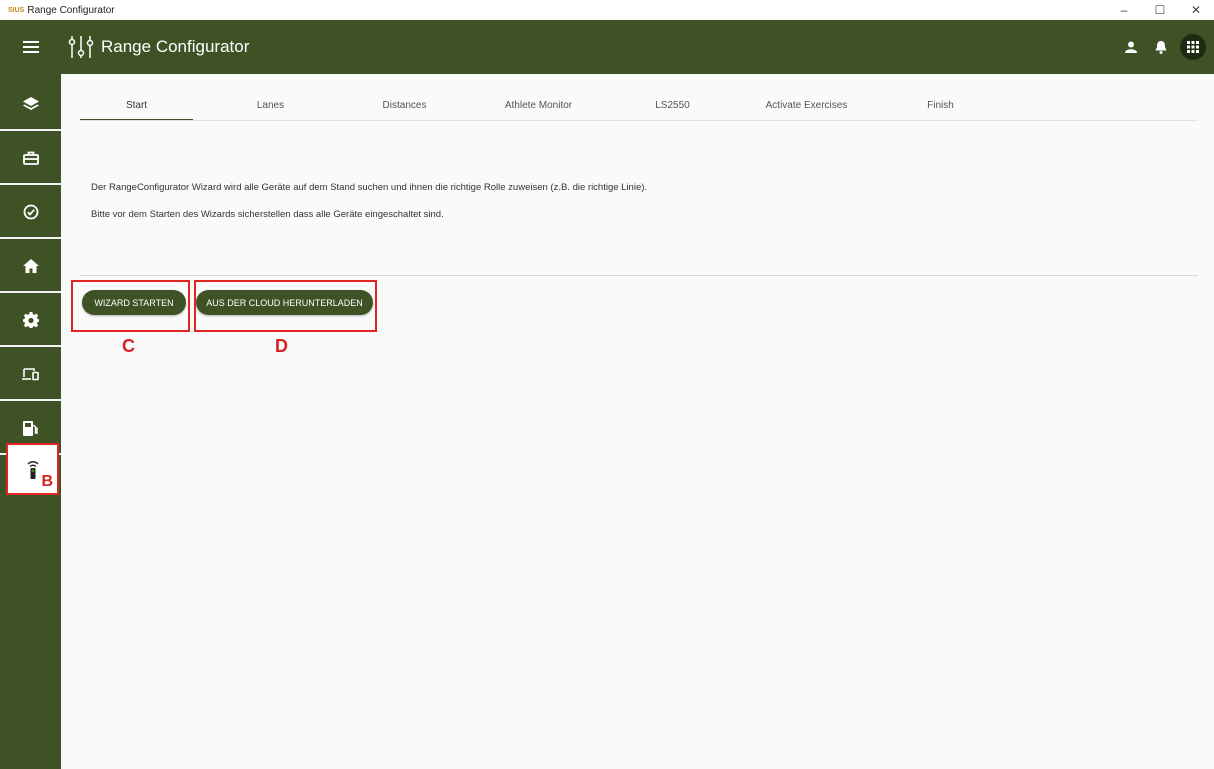 The image size is (1214, 769). Describe the element at coordinates (81, 47) in the screenshot. I see `range-configurator-icon` at that location.